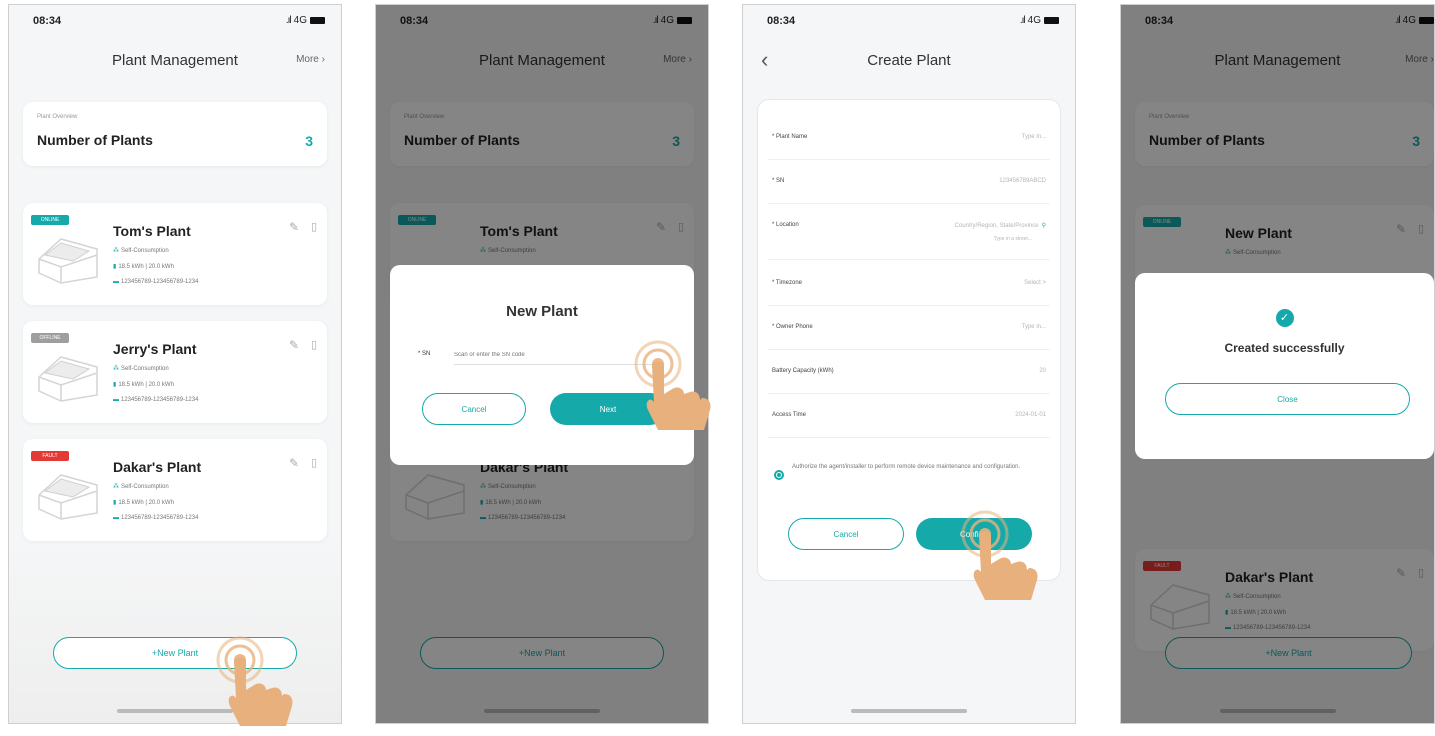 Image resolution: width=1435 pixels, height=736 pixels. I want to click on location-pin-icon: ⚲, so click(1044, 226).